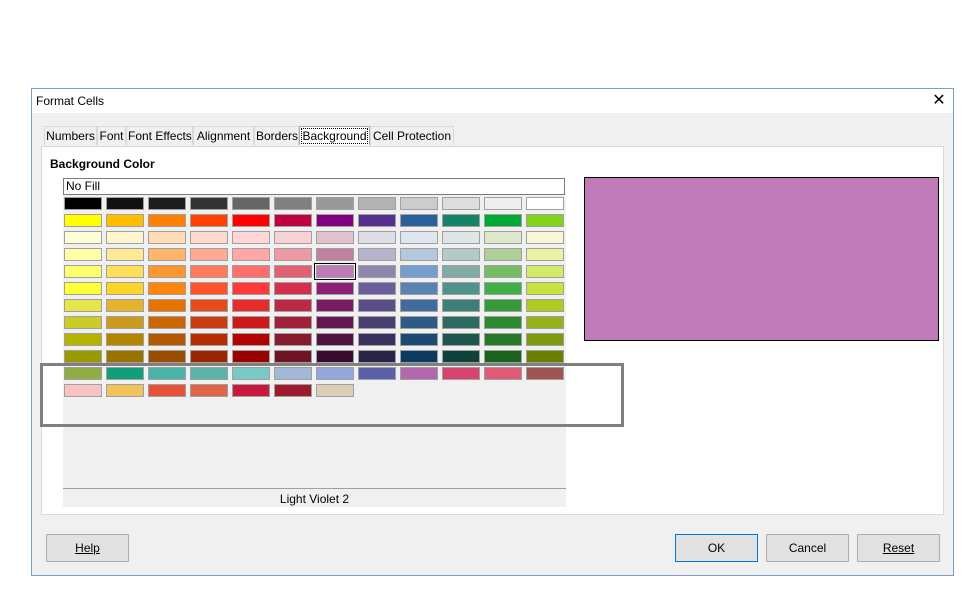 The height and width of the screenshot is (596, 969). Describe the element at coordinates (412, 135) in the screenshot. I see `tab-cell-protection: Cell Protection` at that location.